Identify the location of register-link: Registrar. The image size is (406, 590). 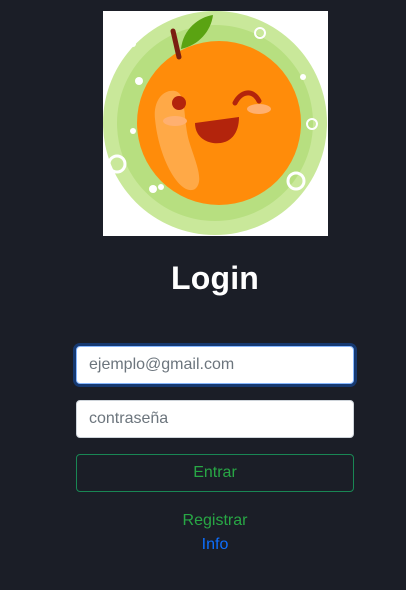
(203, 521).